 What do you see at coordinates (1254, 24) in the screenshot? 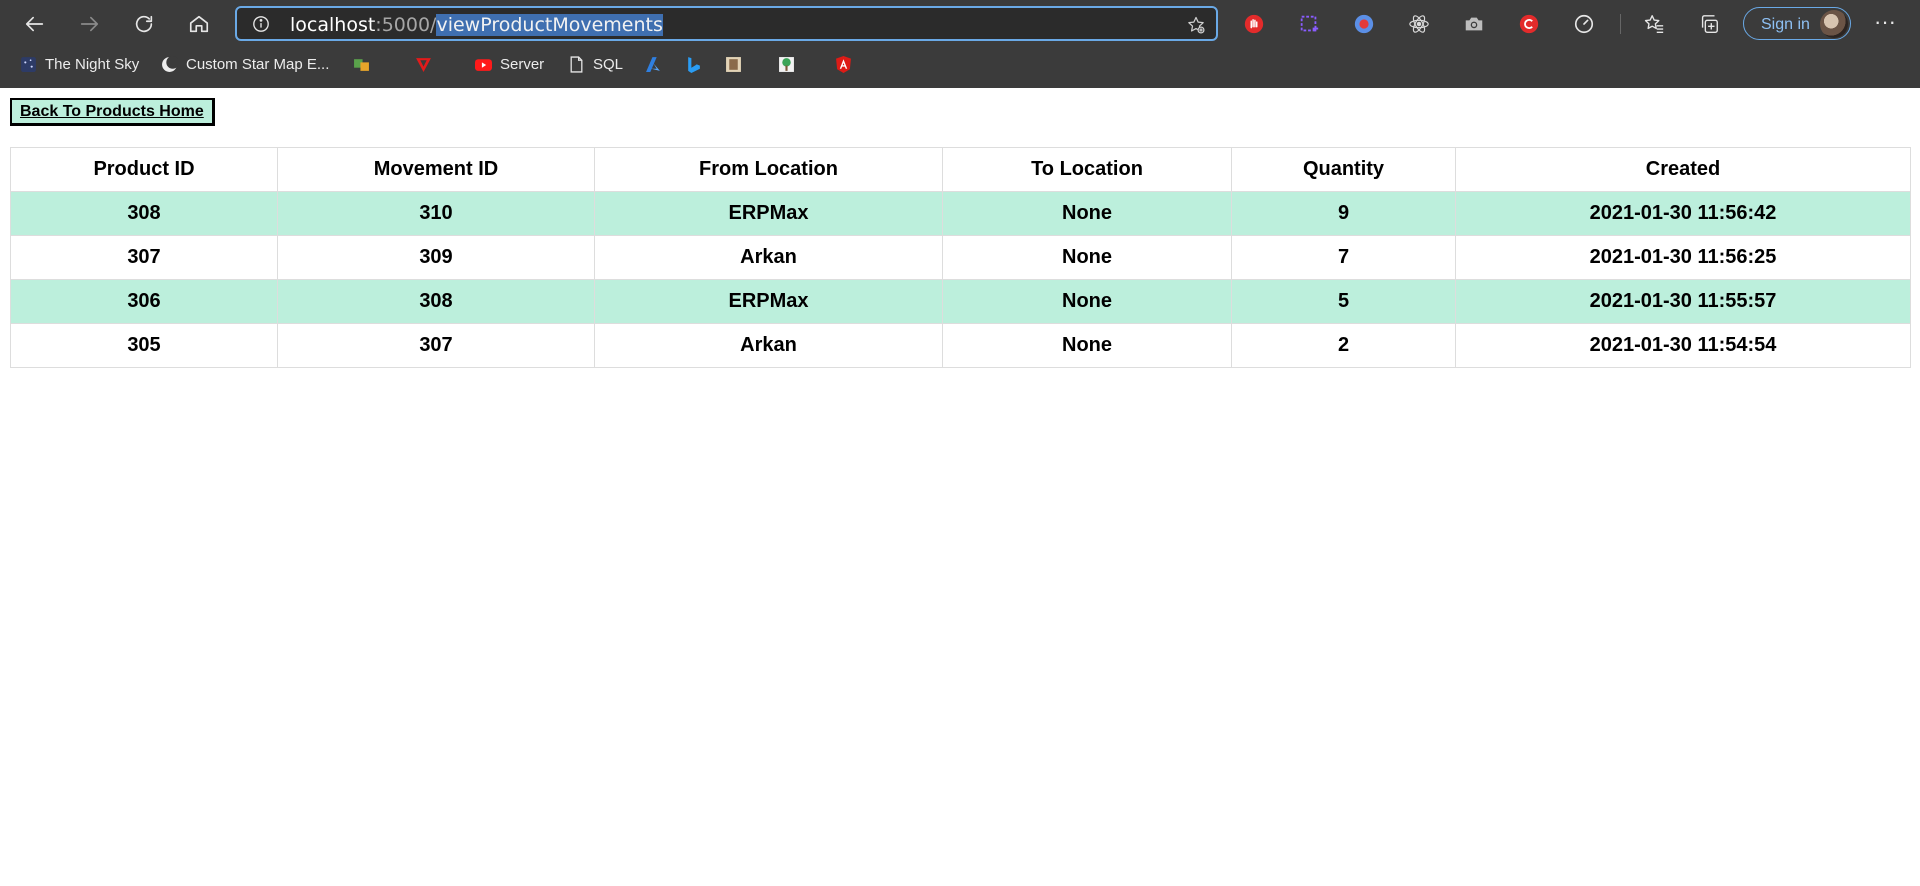
I see `hand-stop-icon` at bounding box center [1254, 24].